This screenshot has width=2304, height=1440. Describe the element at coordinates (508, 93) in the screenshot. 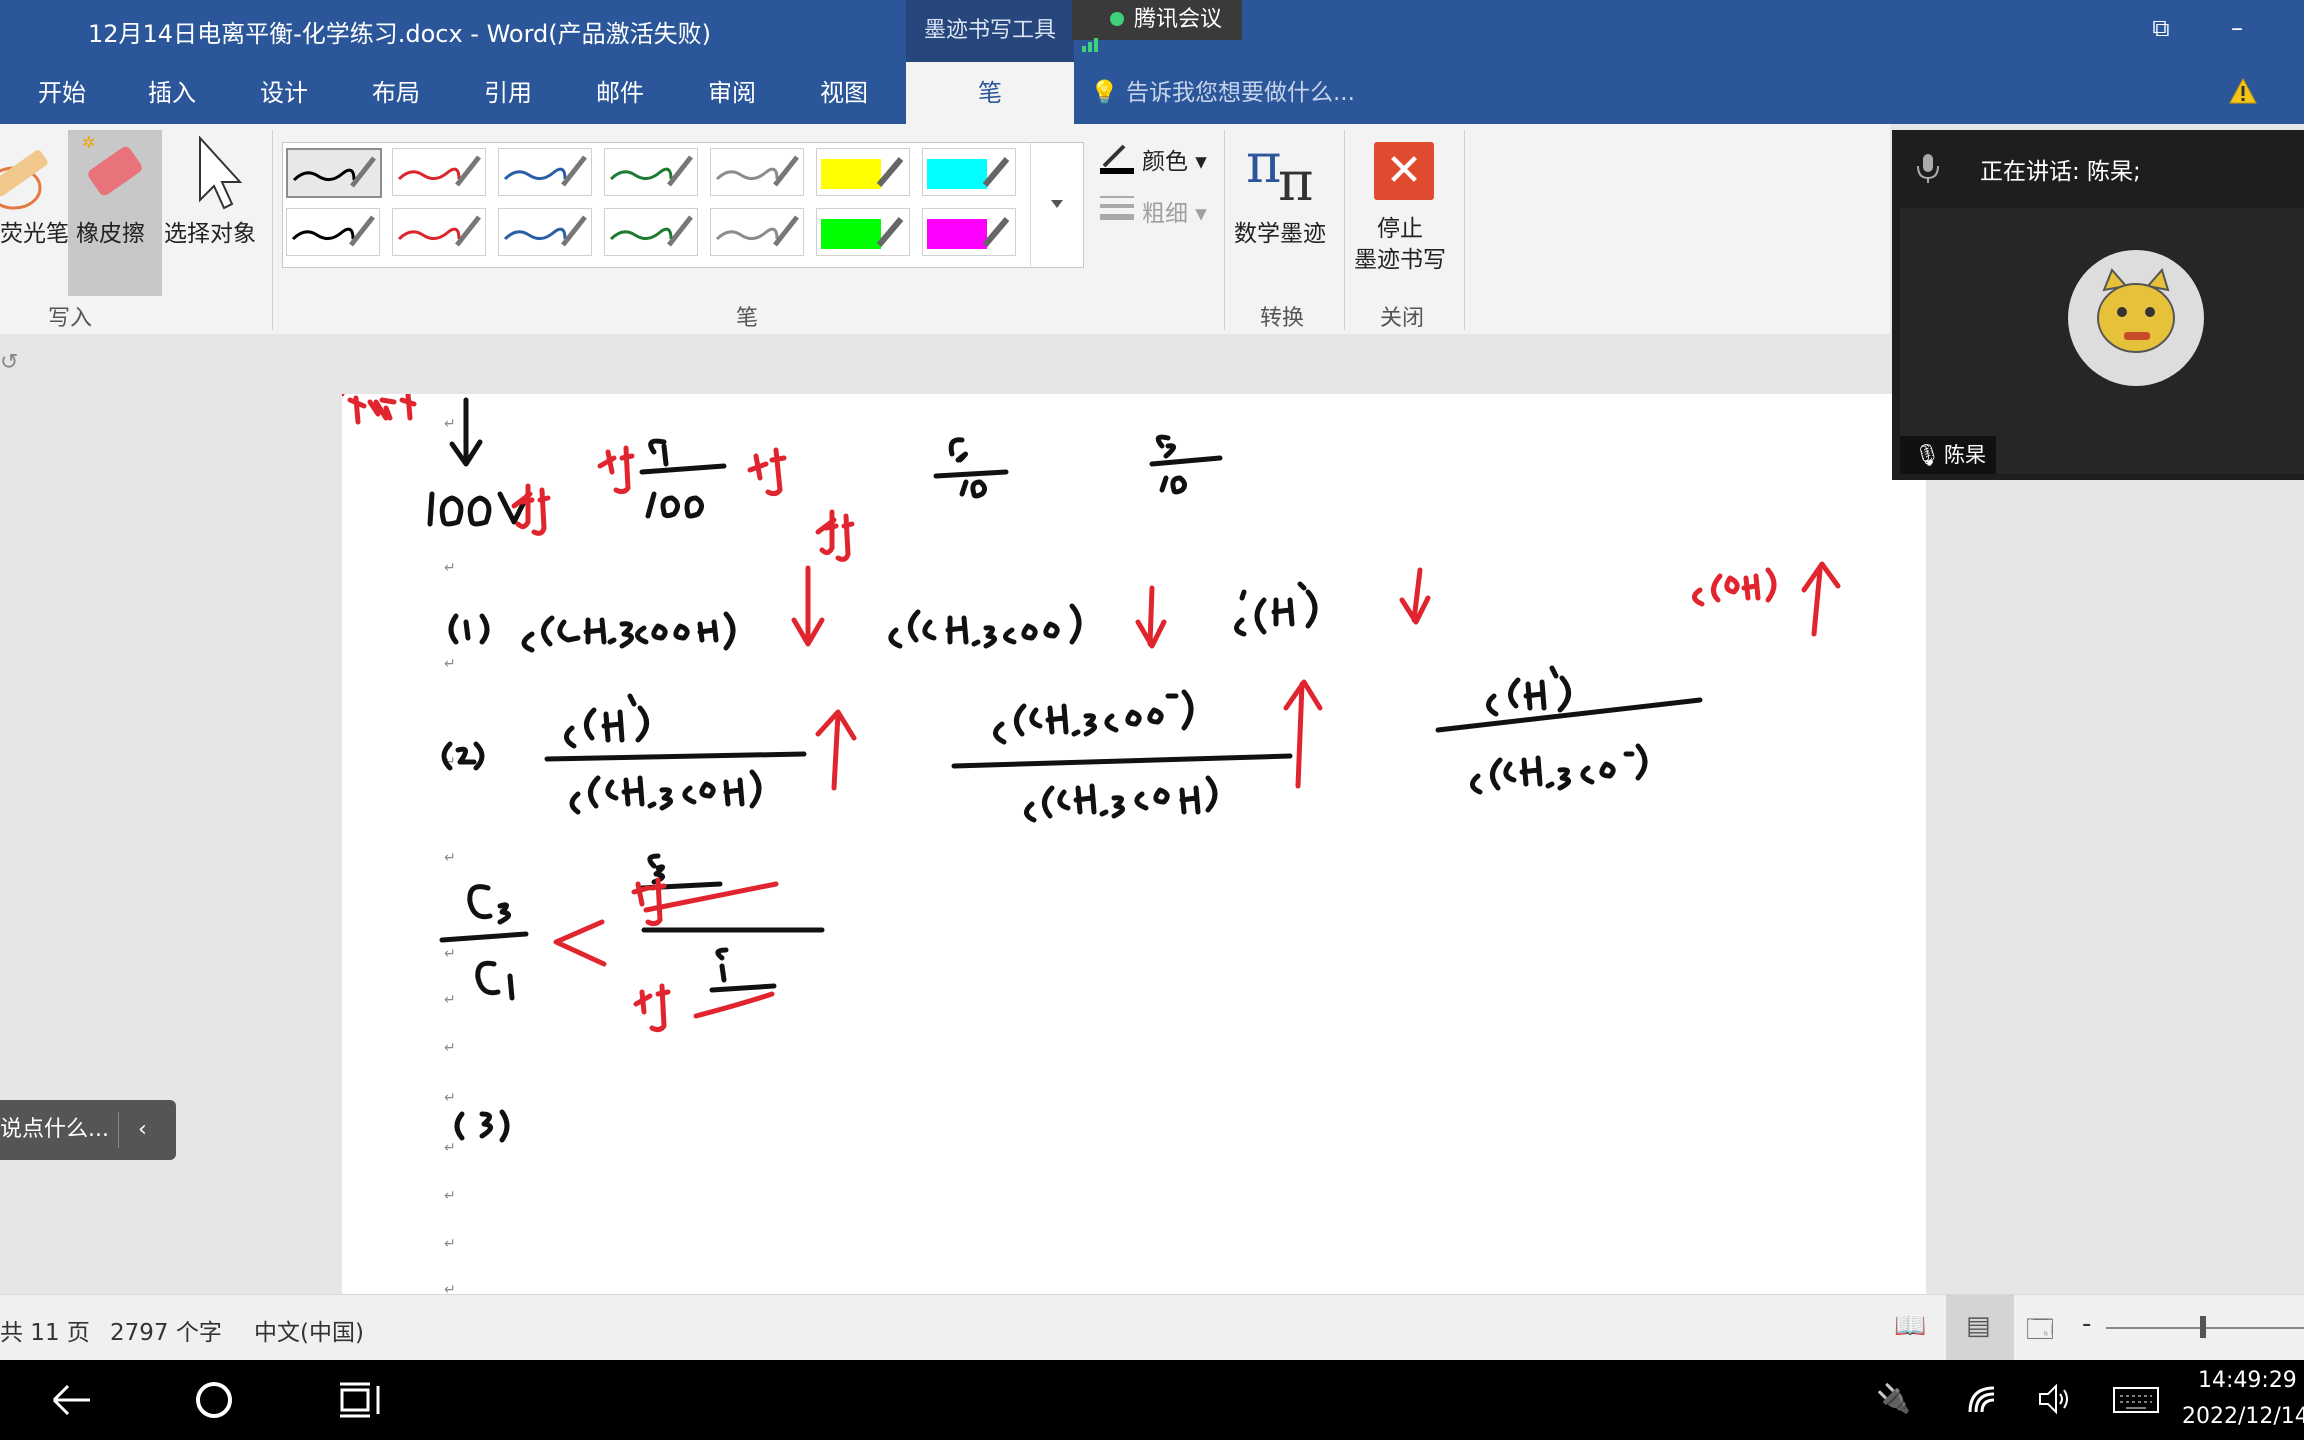

I see `tab-references: 引用` at that location.